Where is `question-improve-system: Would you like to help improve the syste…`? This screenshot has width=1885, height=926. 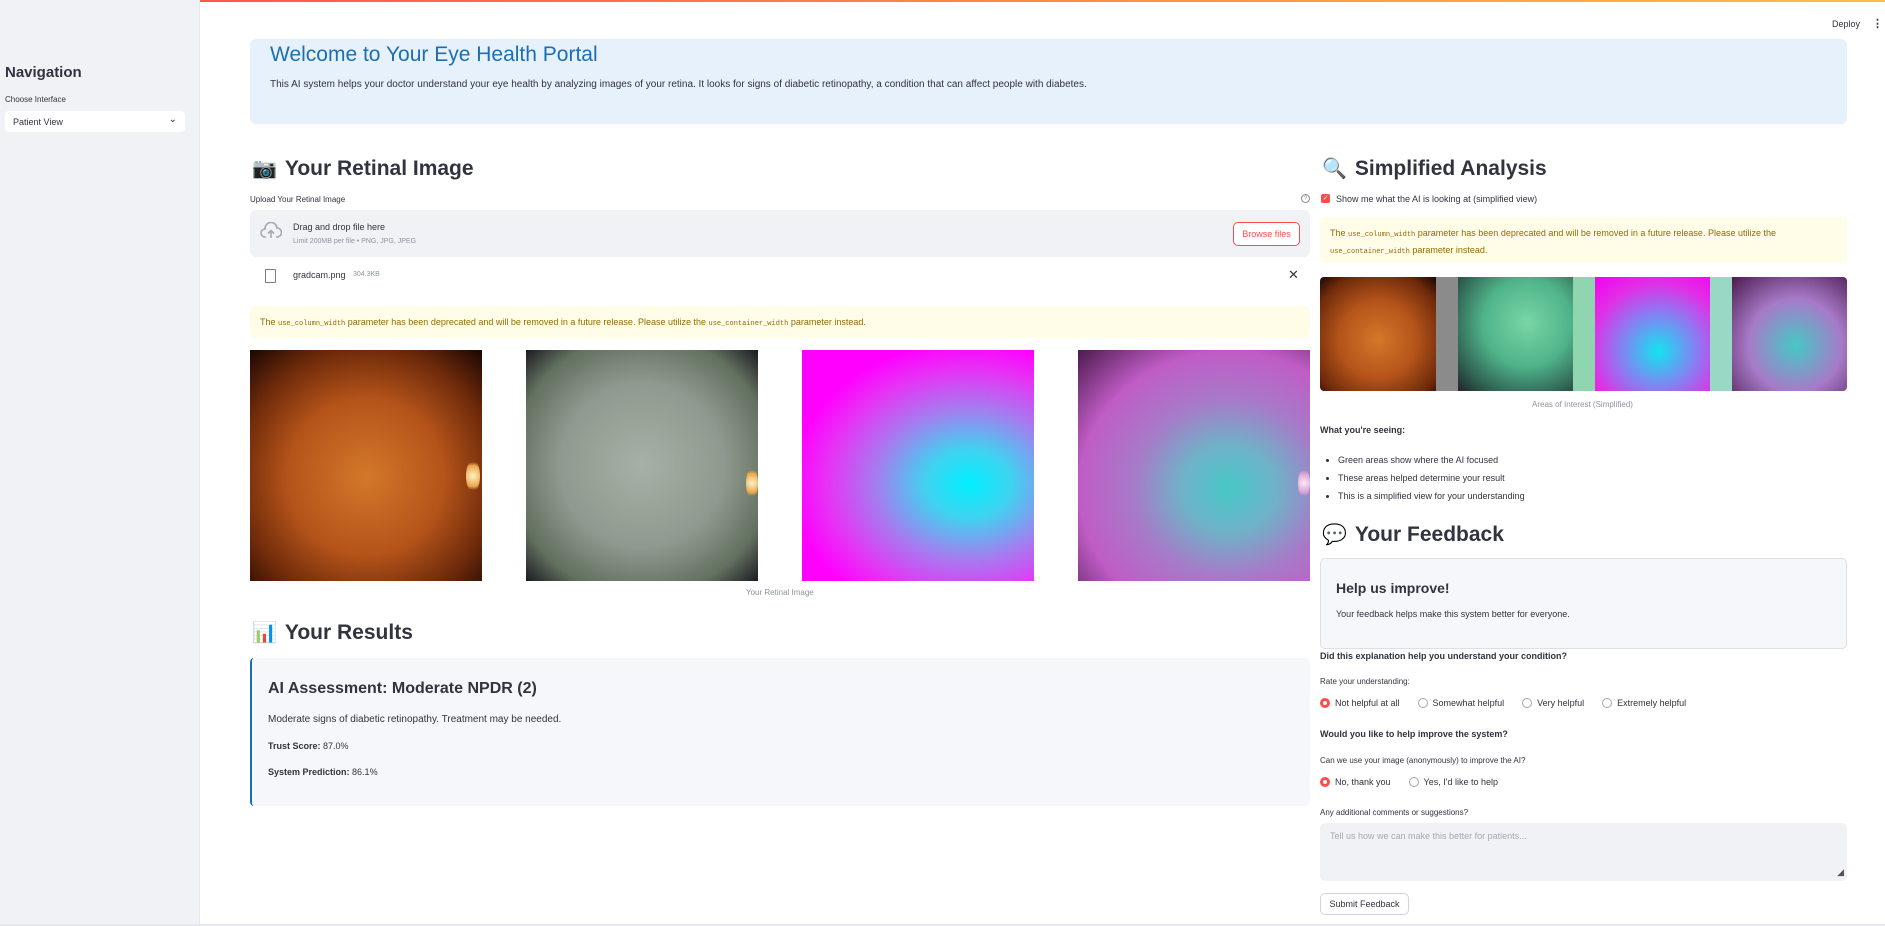 question-improve-system: Would you like to help improve the syste… is located at coordinates (1414, 734).